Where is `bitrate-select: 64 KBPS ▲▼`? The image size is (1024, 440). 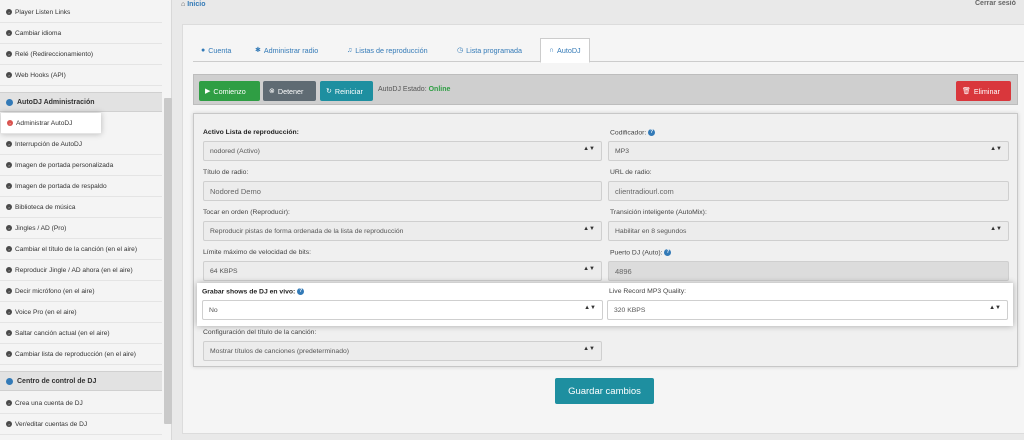
bitrate-select: 64 KBPS ▲▼ is located at coordinates (402, 271).